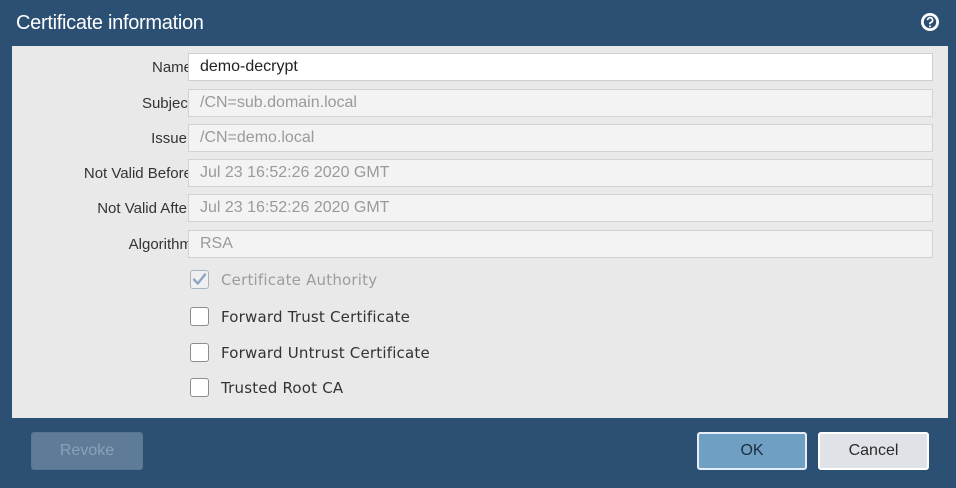 This screenshot has height=488, width=956. What do you see at coordinates (560, 208) in the screenshot?
I see `not-valid-after-field: Jul 23 16:52:26 2020 GMT` at bounding box center [560, 208].